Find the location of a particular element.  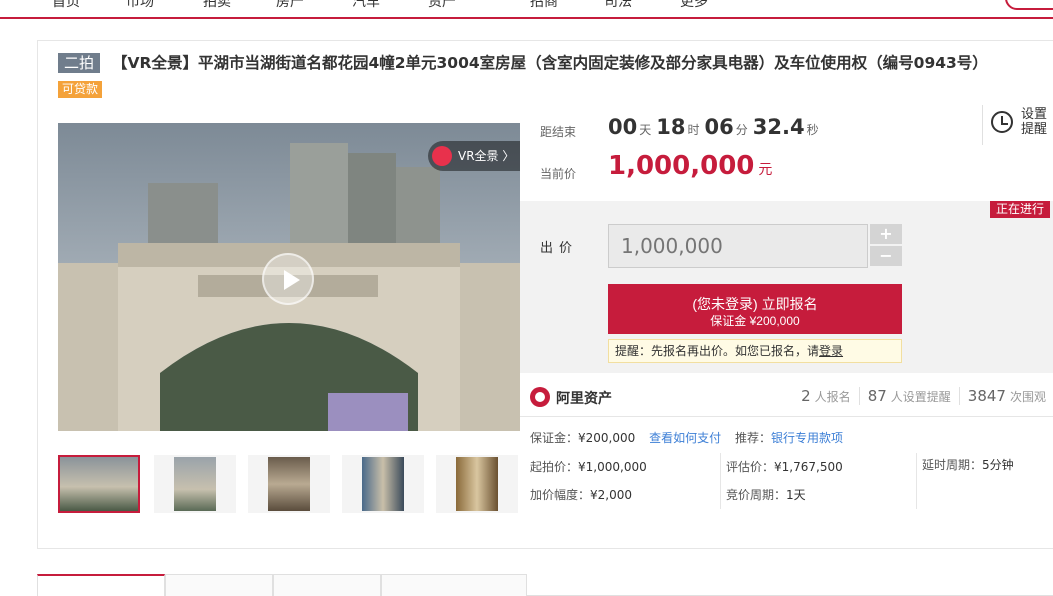

signup-button: (您未登录) 立即报名 保证金 ¥200,000 is located at coordinates (755, 309).